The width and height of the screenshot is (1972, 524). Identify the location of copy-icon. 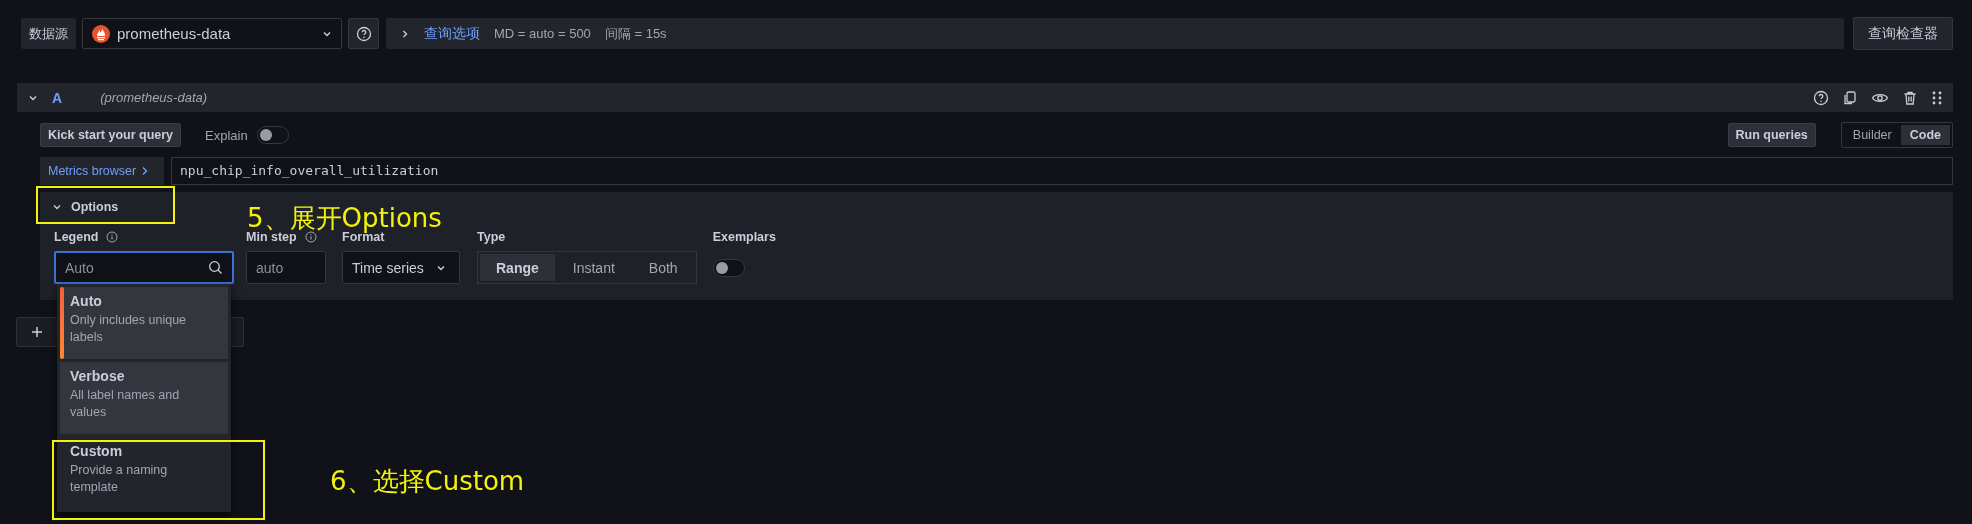
(1850, 97).